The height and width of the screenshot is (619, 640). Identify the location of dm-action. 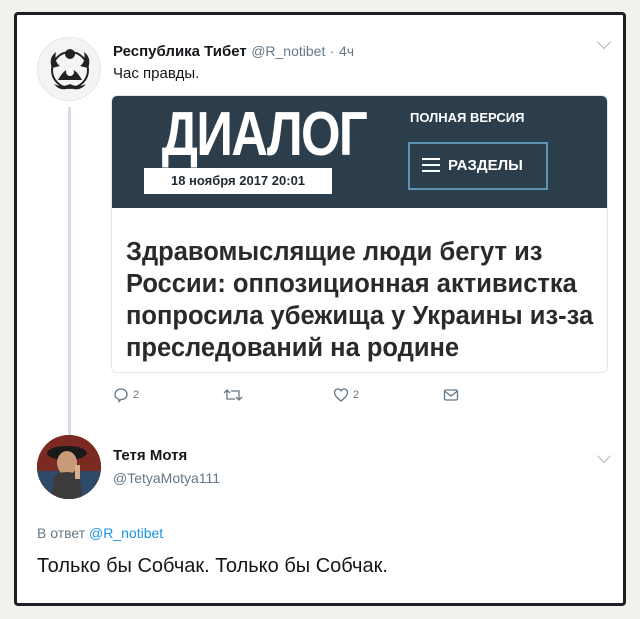
(451, 395).